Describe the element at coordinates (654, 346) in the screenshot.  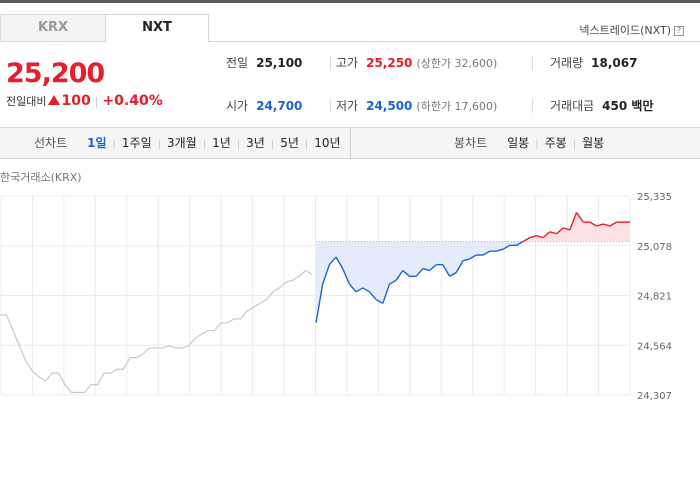
I see `y-tick-label: 24,564` at that location.